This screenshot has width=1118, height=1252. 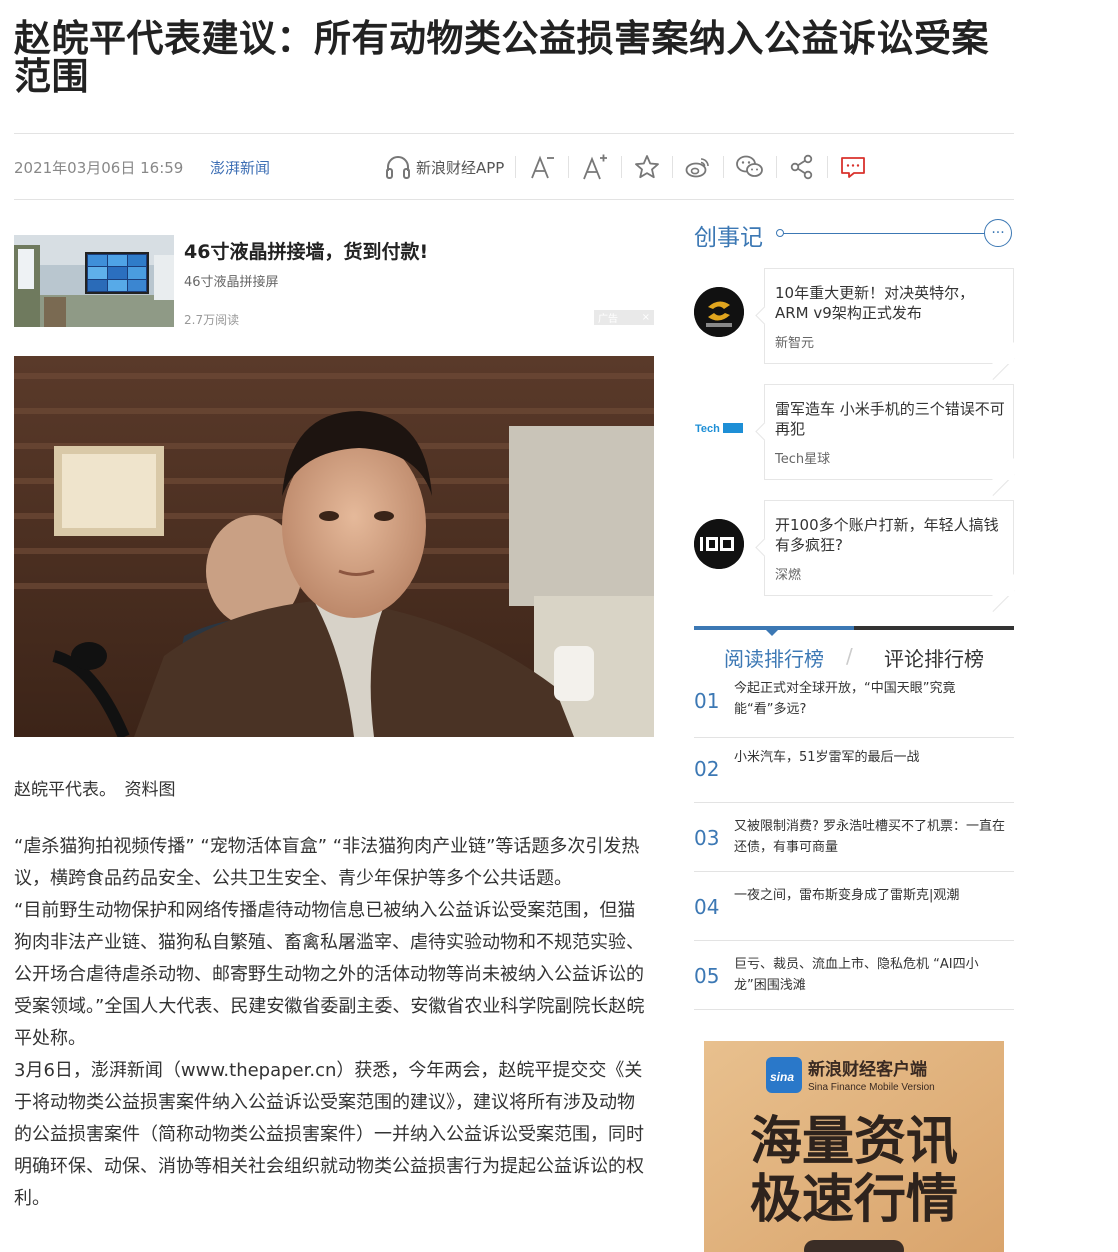 I want to click on tab-comment-ranking: 评论排行榜, so click(x=934, y=657).